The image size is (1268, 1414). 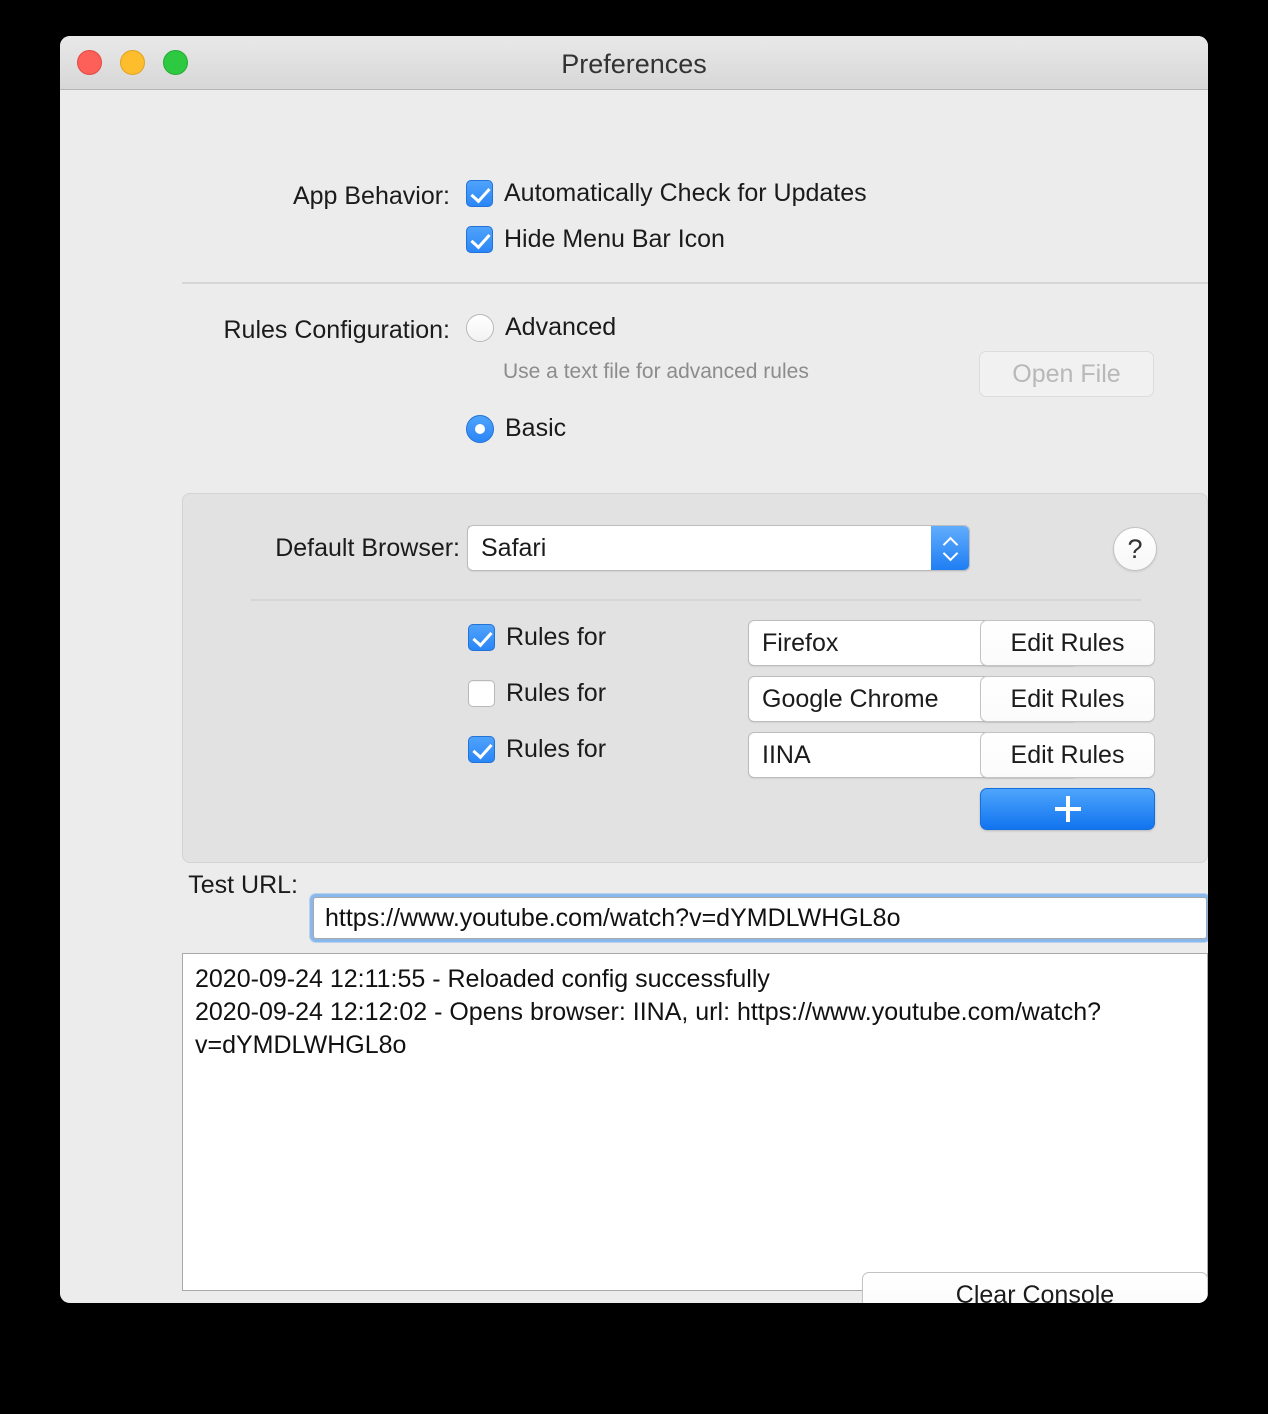 I want to click on edit-rules-label-firefox: Edit Rules, so click(x=1067, y=642).